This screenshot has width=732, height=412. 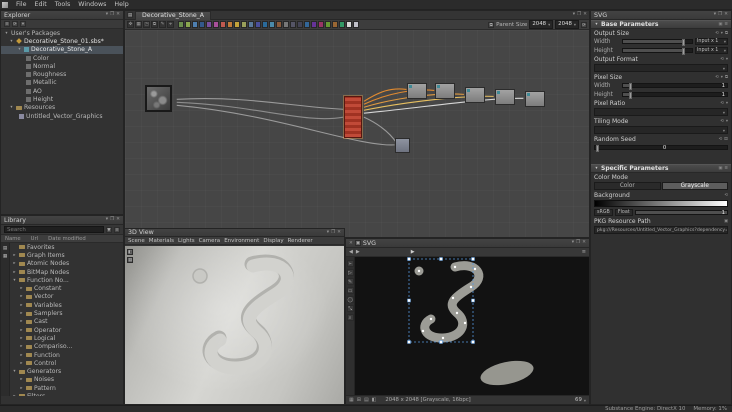 What do you see at coordinates (62, 116) in the screenshot?
I see `explorer-resource-child: Untitled_Vector_Graphics` at bounding box center [62, 116].